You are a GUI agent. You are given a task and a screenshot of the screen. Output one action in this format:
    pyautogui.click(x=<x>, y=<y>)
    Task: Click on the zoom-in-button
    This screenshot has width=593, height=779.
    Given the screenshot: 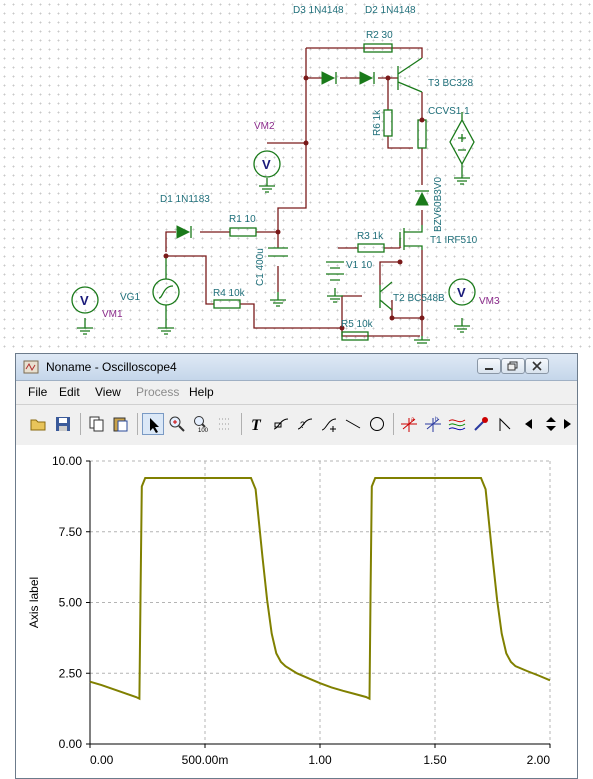 What is the action you would take?
    pyautogui.click(x=177, y=424)
    